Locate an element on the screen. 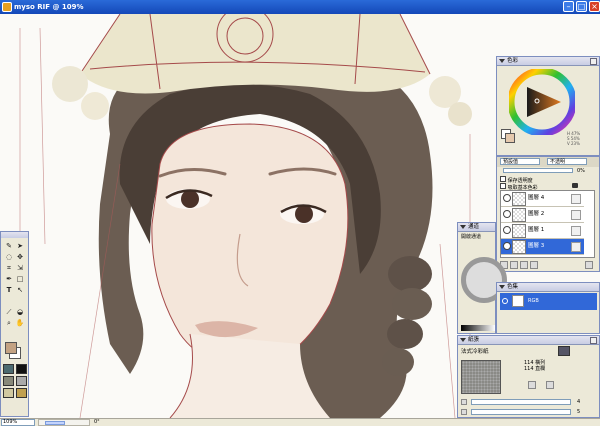 The width and height of the screenshot is (600, 426). paper-swatch is located at coordinates (481, 377).